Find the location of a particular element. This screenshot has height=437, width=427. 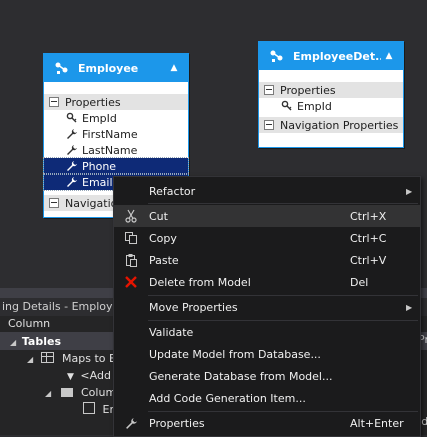

column-icon is located at coordinates (89, 408).